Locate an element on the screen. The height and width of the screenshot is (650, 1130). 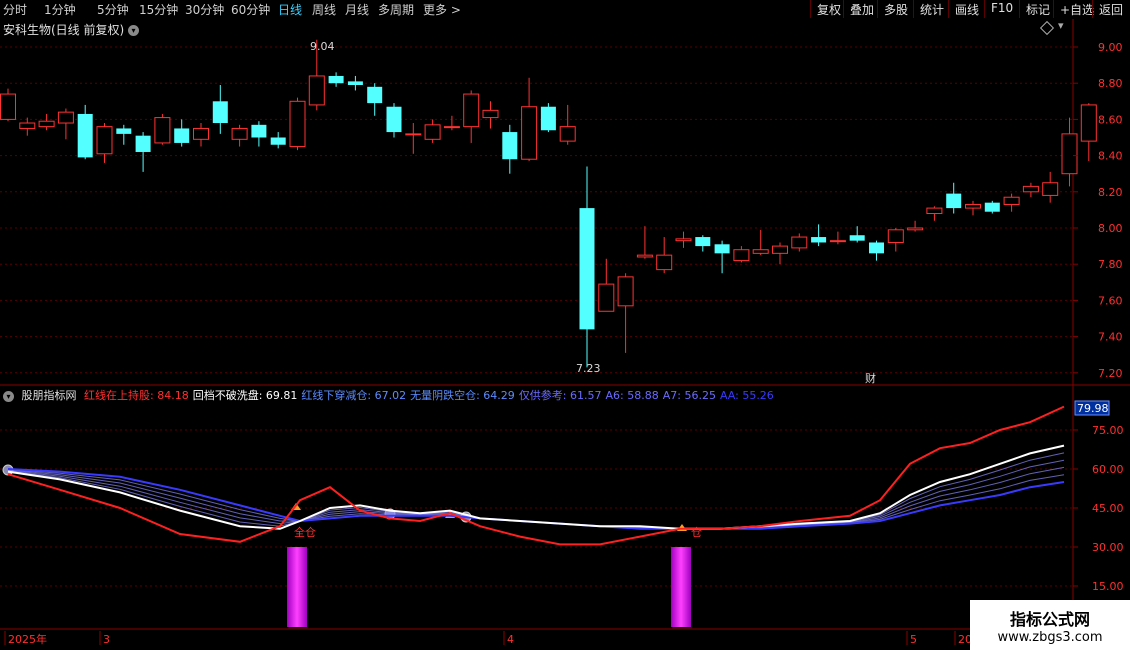
indicator-tick-label: 75.00 is located at coordinates (1108, 430).